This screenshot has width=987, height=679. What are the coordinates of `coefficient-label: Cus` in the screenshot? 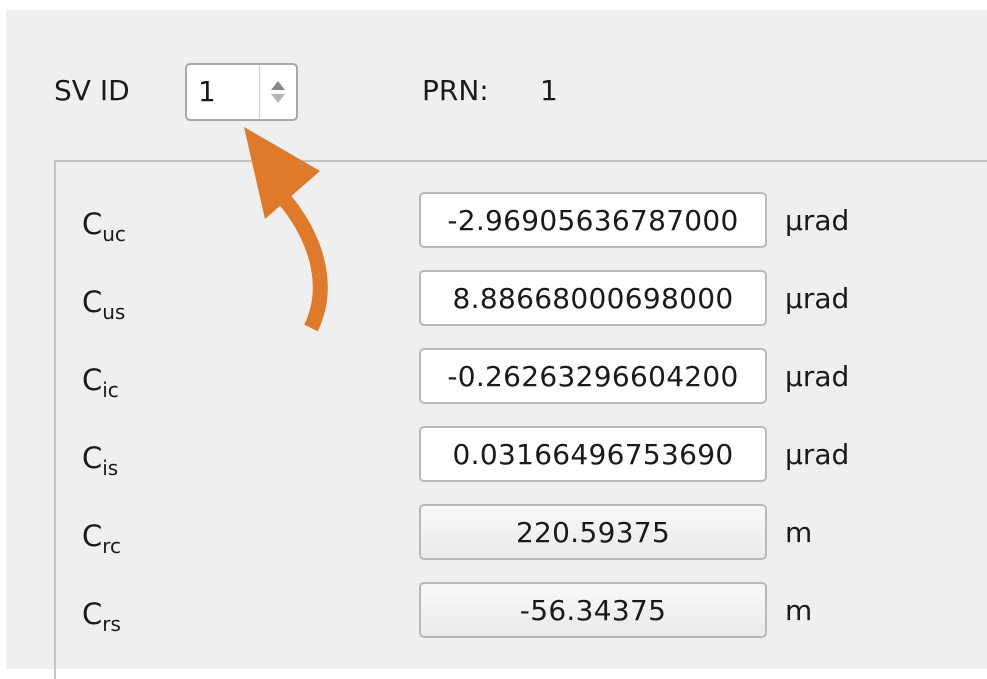 It's located at (104, 304).